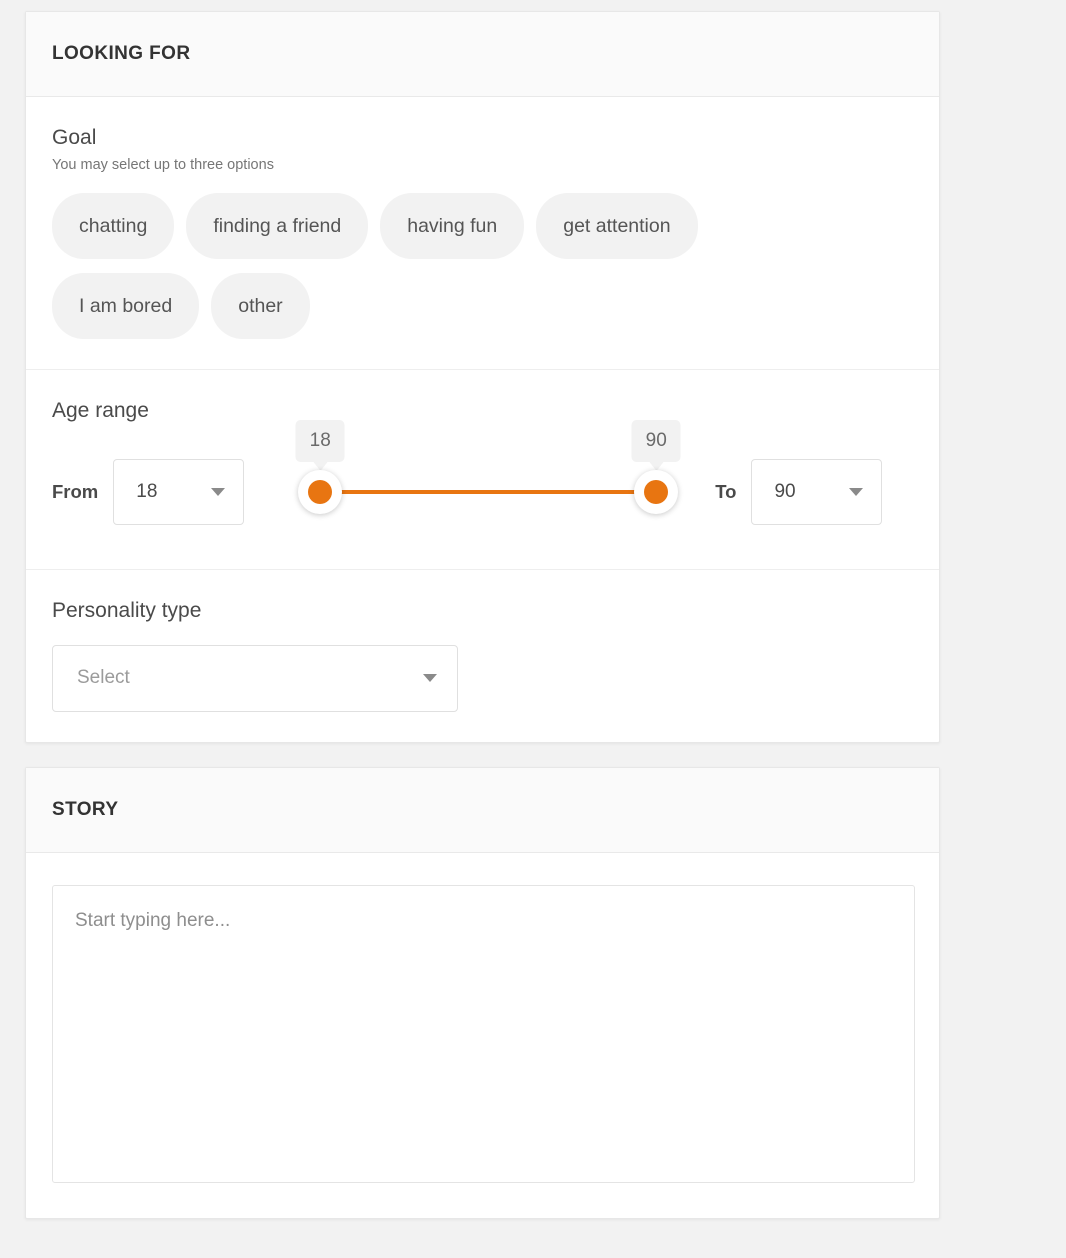 The image size is (1066, 1258). I want to click on slider-min-tooltip: 18, so click(320, 446).